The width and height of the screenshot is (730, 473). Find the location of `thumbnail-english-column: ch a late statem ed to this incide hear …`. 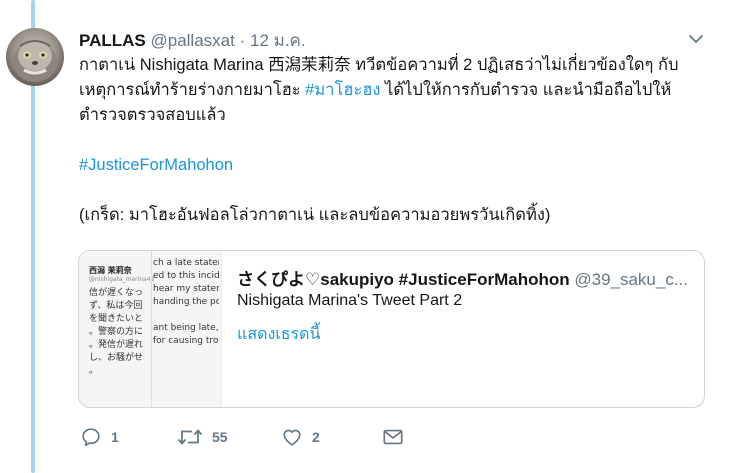

thumbnail-english-column: ch a late statem ed to this incide hear … is located at coordinates (186, 302).